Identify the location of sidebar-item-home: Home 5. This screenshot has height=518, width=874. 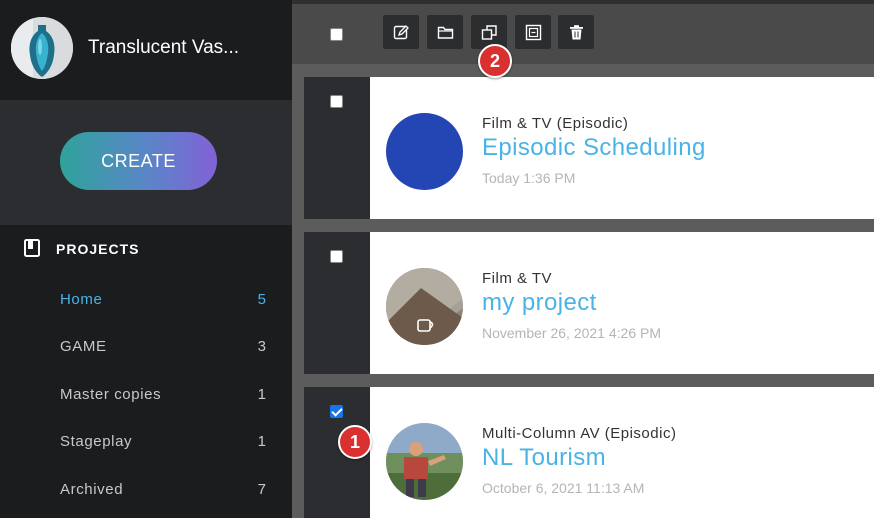
(146, 300).